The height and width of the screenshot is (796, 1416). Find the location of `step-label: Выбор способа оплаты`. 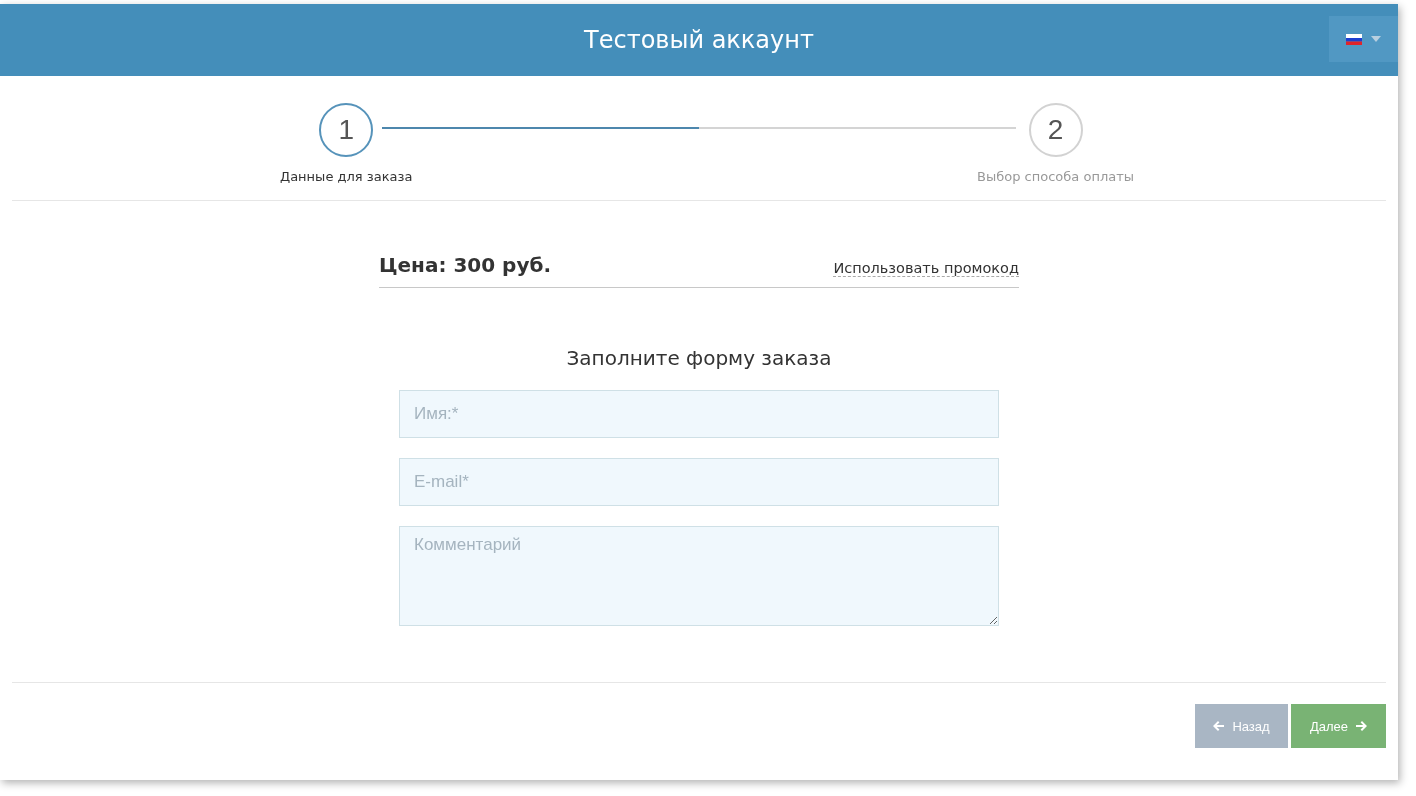

step-label: Выбор способа оплаты is located at coordinates (1055, 176).